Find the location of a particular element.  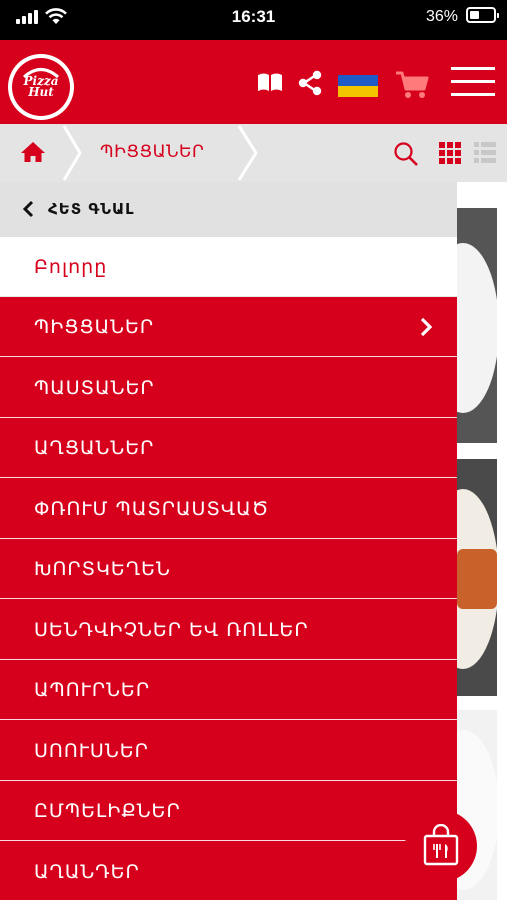

hamburger-menu-icon is located at coordinates (473, 82).